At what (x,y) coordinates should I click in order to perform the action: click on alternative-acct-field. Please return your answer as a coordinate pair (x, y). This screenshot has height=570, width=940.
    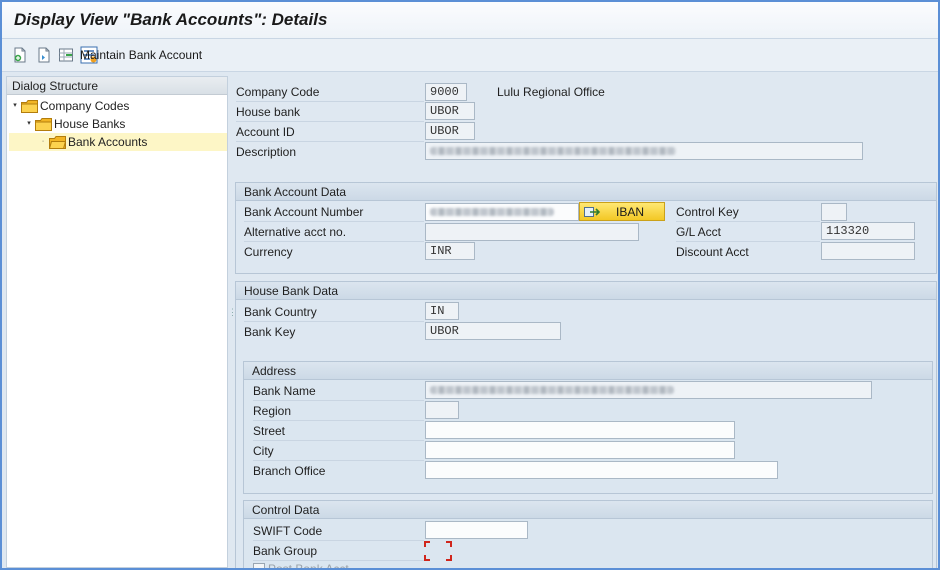
    Looking at the image, I should click on (532, 232).